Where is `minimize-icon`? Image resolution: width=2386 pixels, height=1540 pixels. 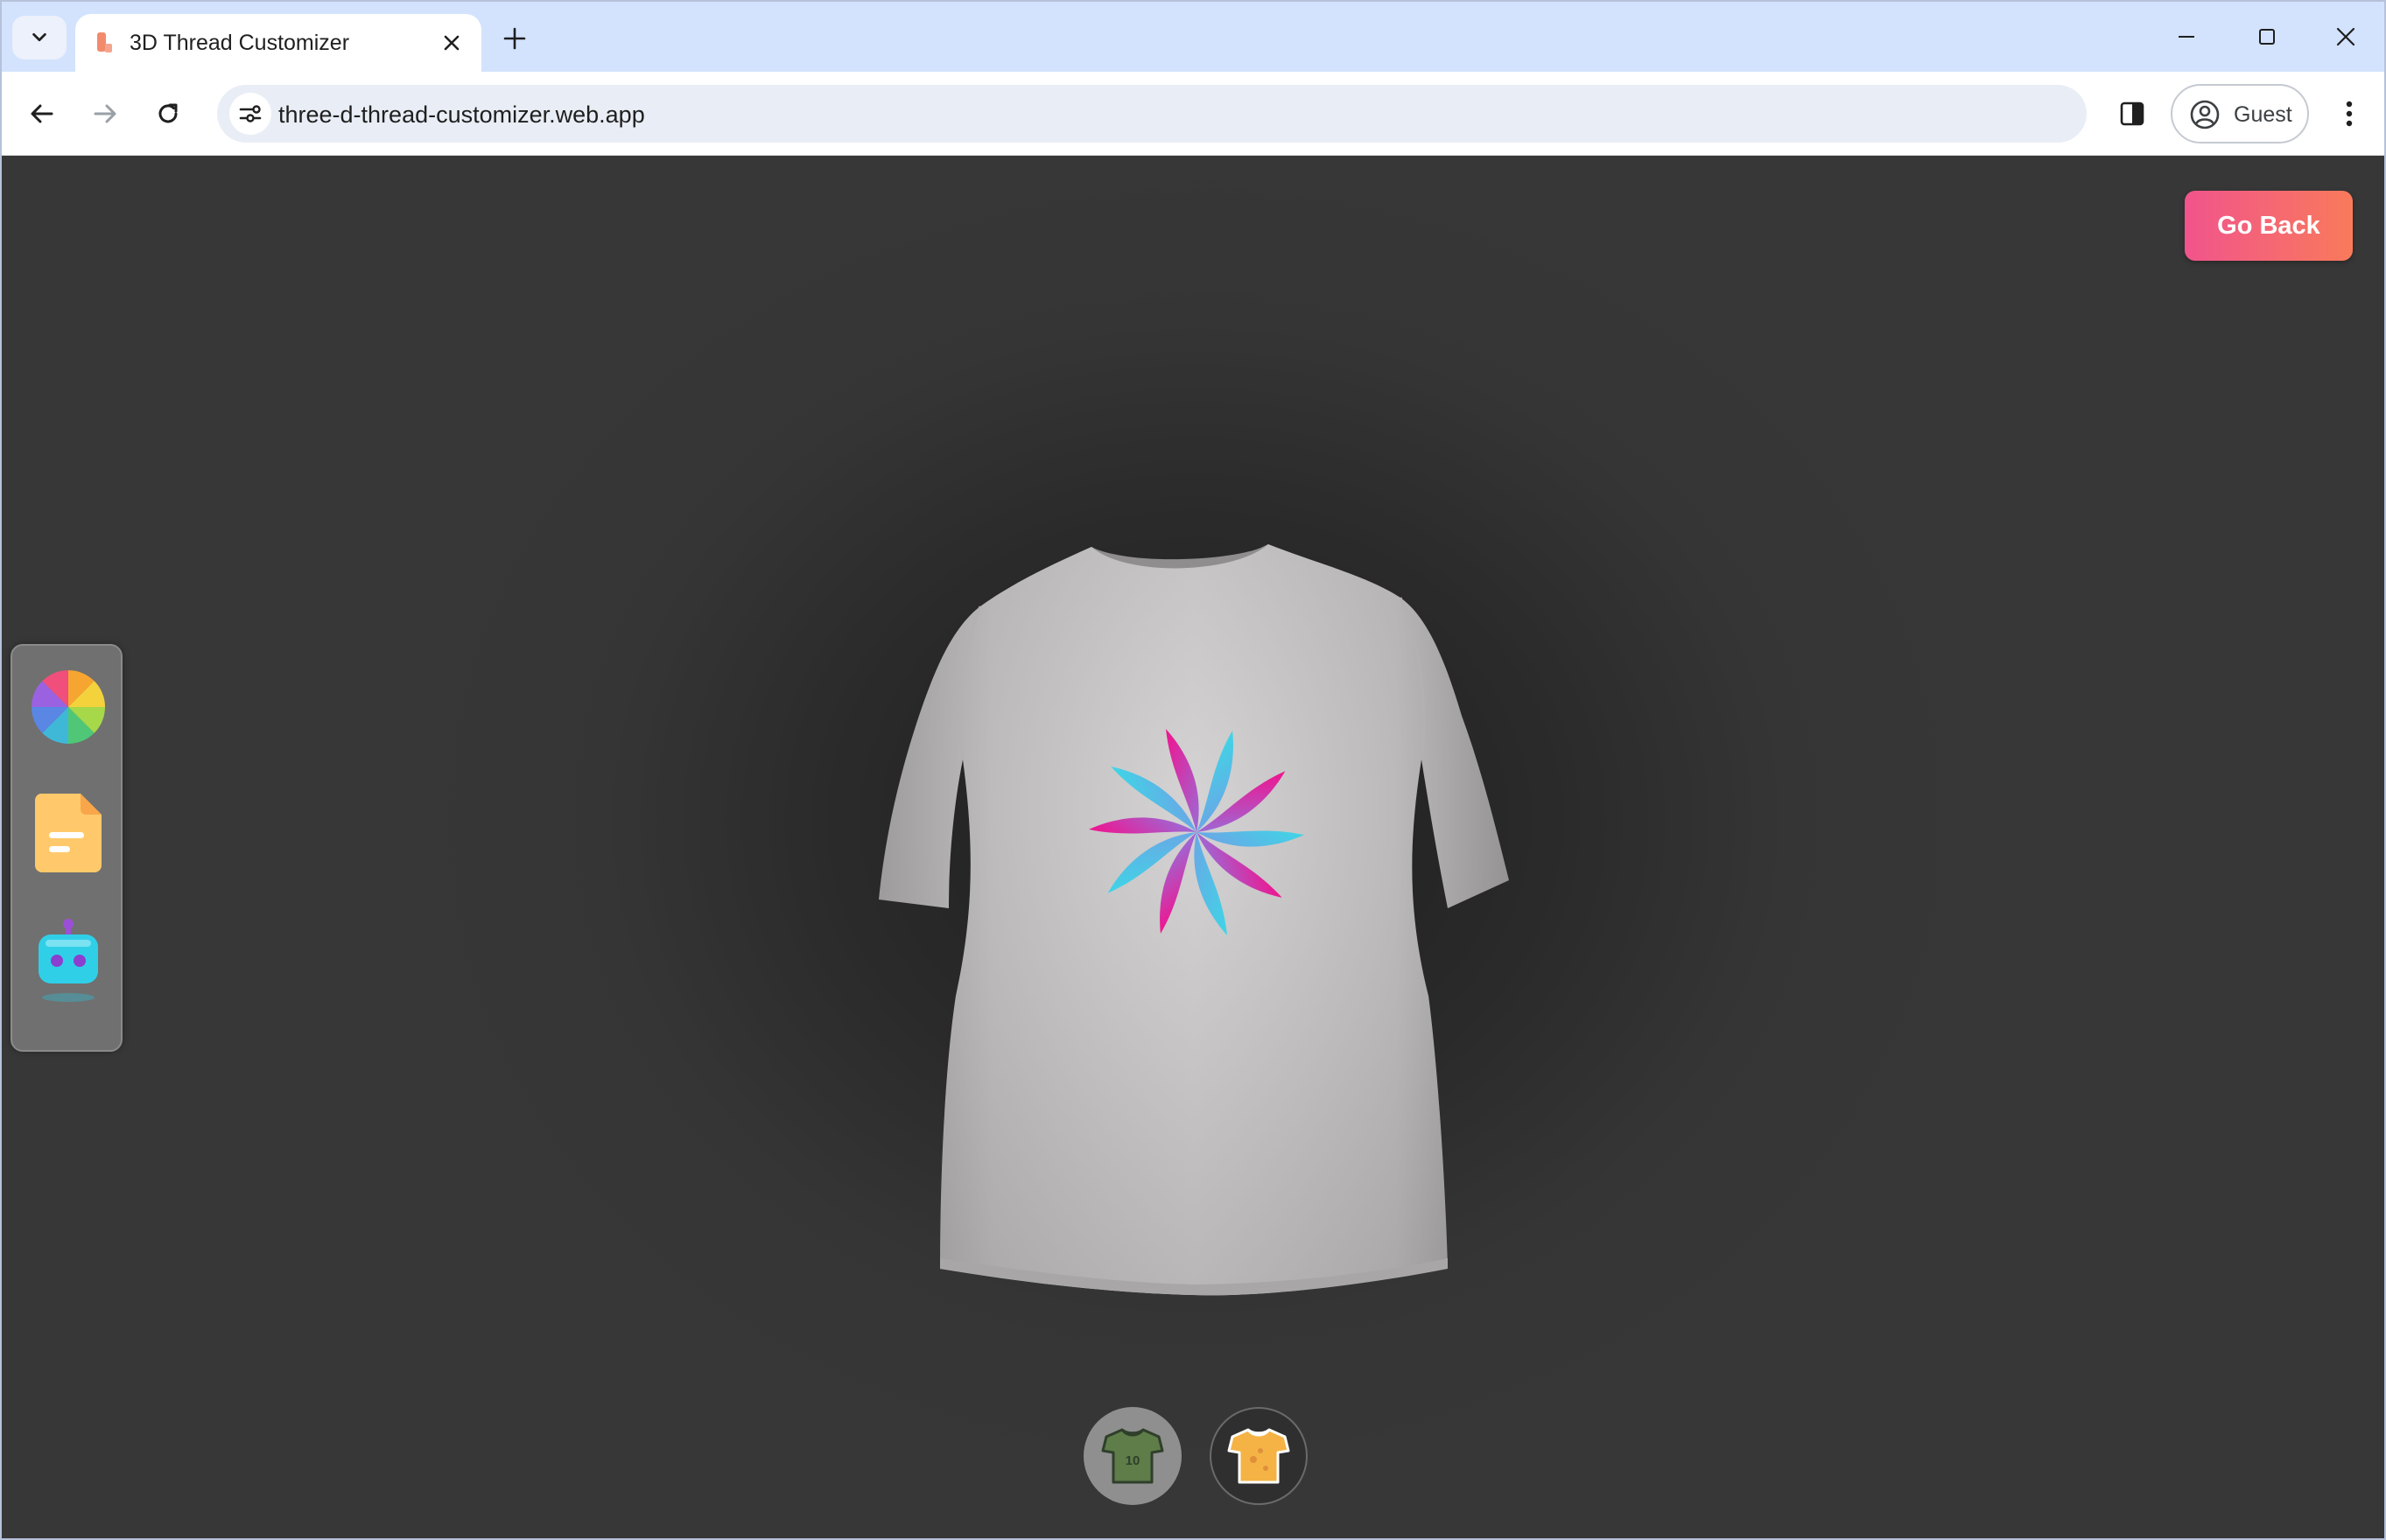 minimize-icon is located at coordinates (2186, 37).